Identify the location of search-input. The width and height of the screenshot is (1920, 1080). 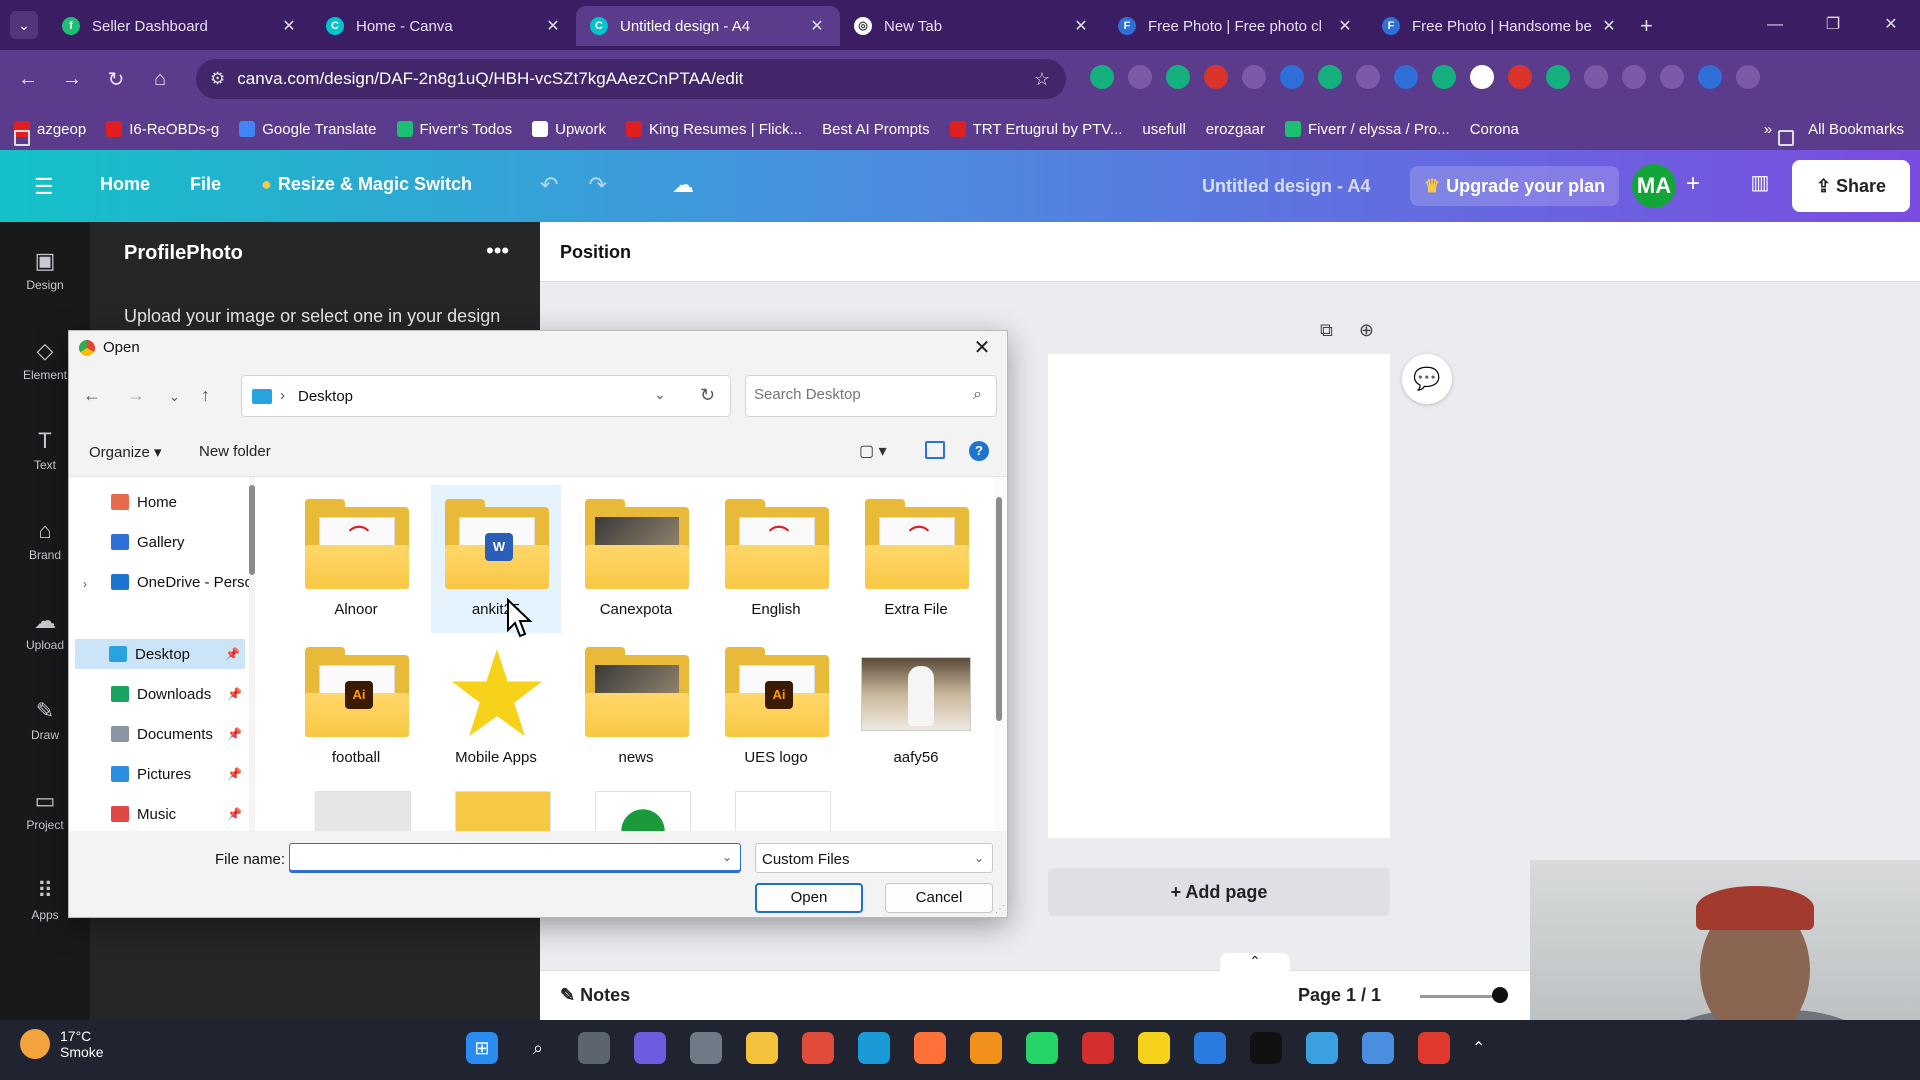
(854, 394).